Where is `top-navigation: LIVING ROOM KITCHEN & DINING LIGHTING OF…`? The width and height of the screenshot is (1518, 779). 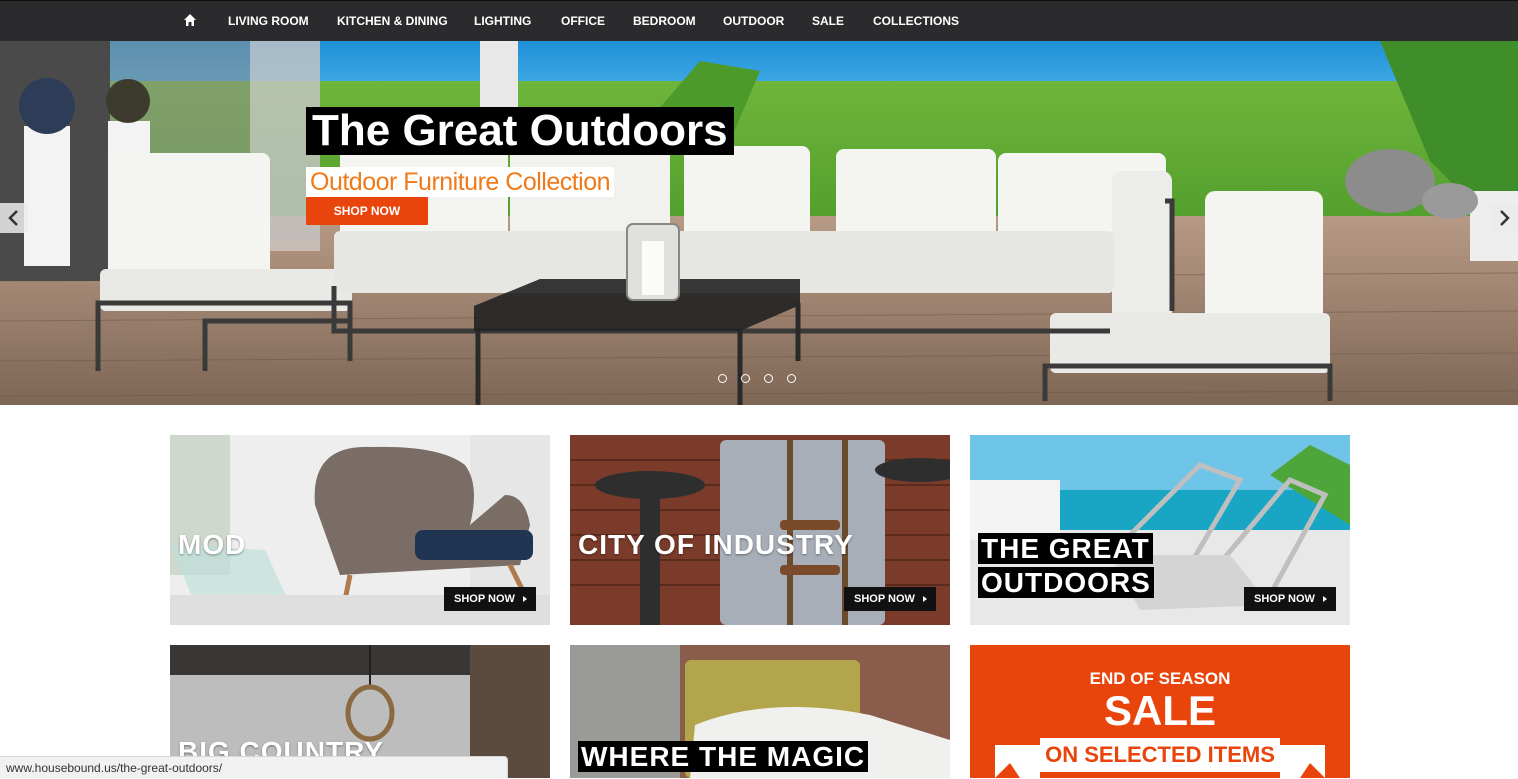
top-navigation: LIVING ROOM KITCHEN & DINING LIGHTING OF… is located at coordinates (759, 20).